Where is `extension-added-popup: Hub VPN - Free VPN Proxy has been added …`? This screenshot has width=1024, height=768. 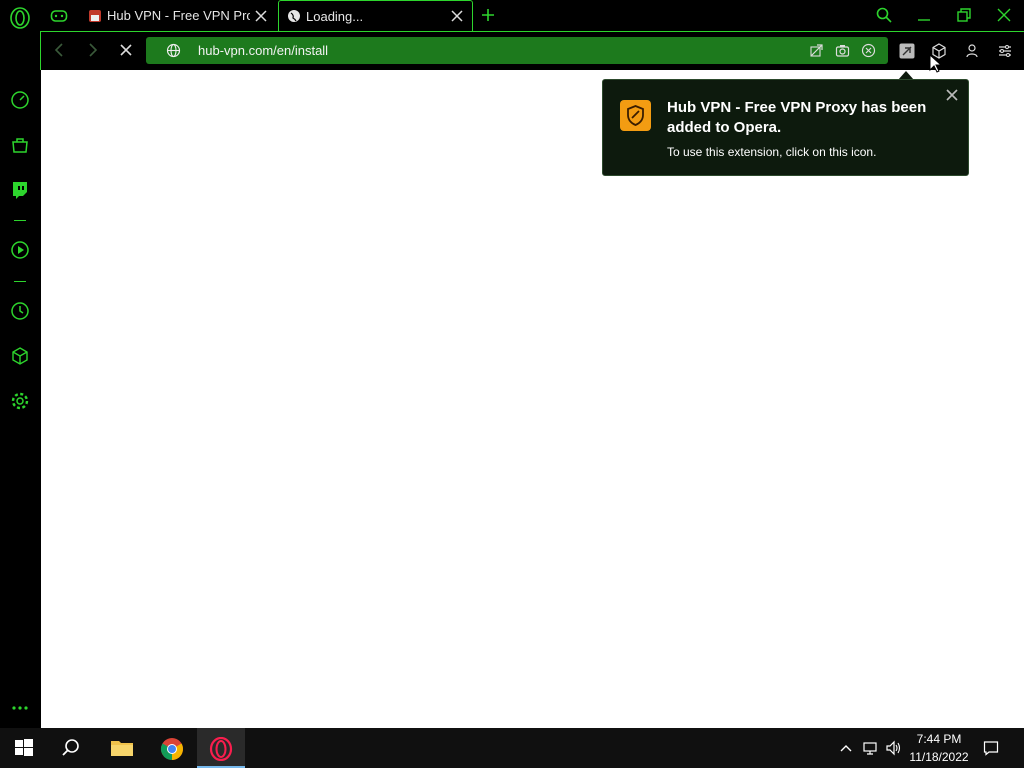
extension-added-popup: Hub VPN - Free VPN Proxy has been added … is located at coordinates (785, 127).